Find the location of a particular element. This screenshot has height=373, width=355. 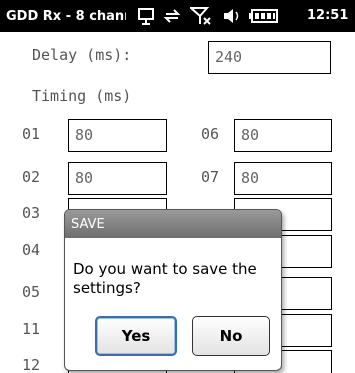

dialog-title: SAVE is located at coordinates (173, 224).